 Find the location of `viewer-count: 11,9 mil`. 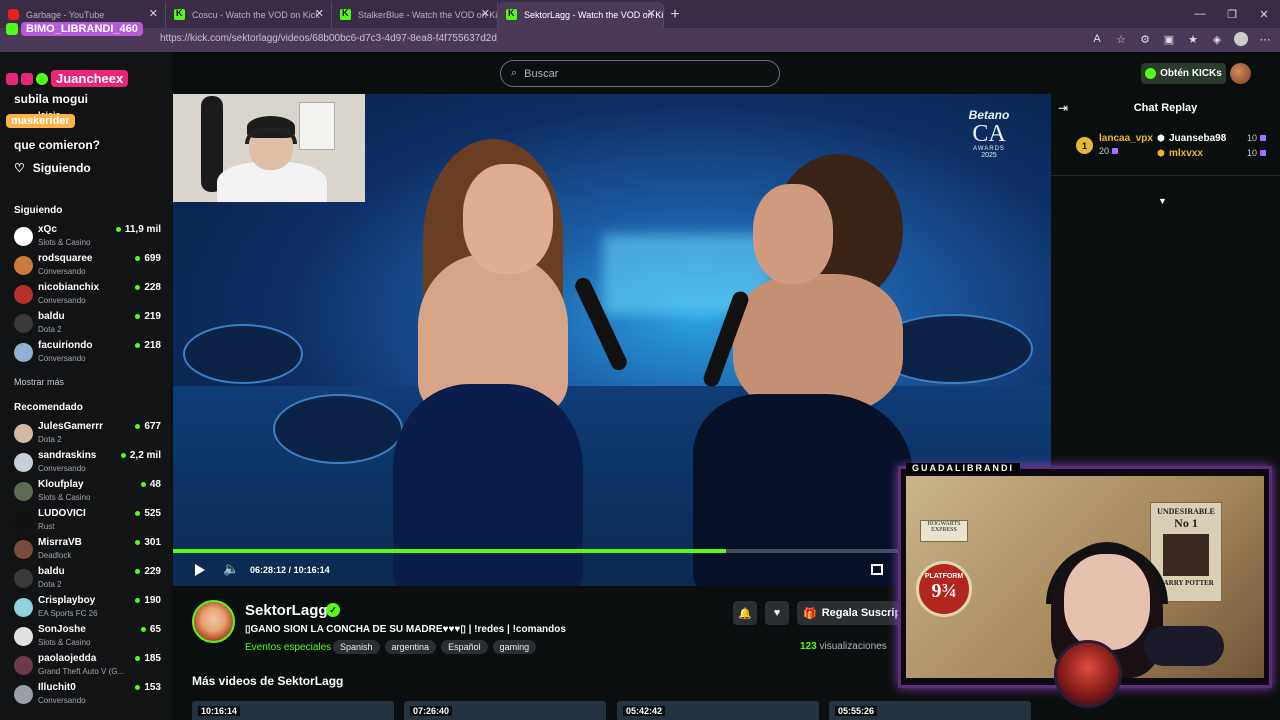

viewer-count: 11,9 mil is located at coordinates (138, 229).